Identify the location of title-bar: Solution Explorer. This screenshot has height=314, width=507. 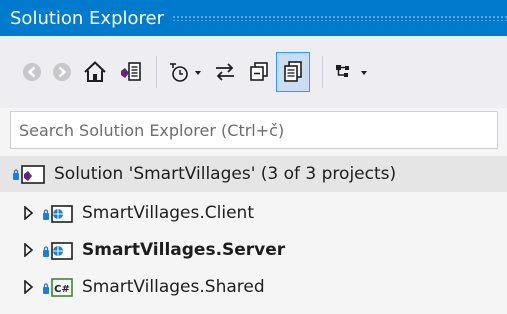
(253, 18).